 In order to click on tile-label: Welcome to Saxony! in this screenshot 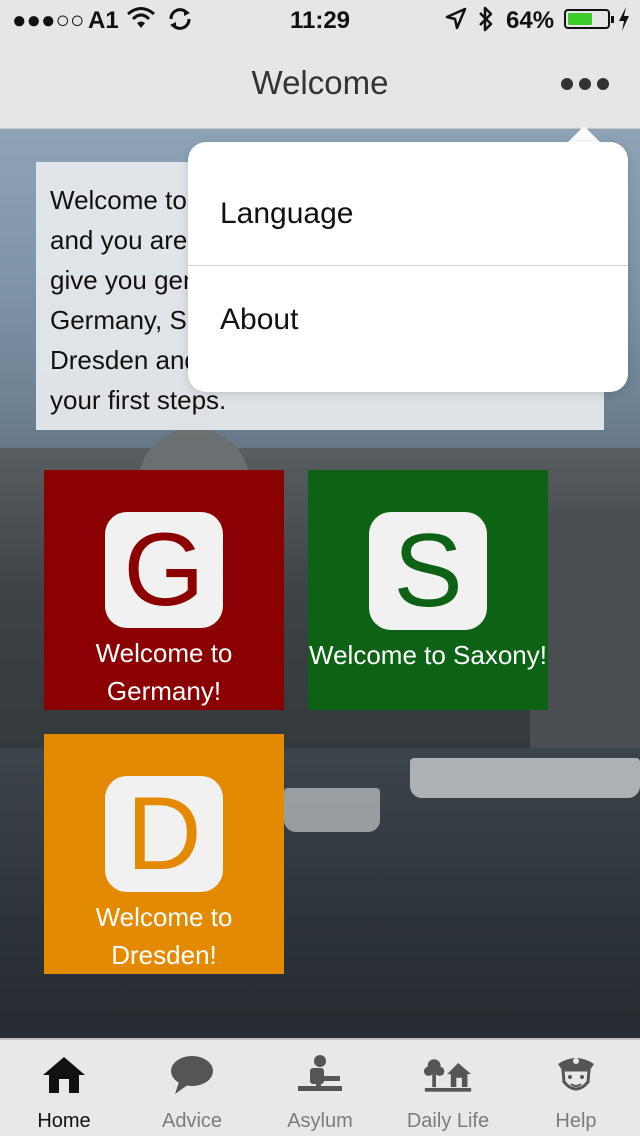, I will do `click(428, 655)`.